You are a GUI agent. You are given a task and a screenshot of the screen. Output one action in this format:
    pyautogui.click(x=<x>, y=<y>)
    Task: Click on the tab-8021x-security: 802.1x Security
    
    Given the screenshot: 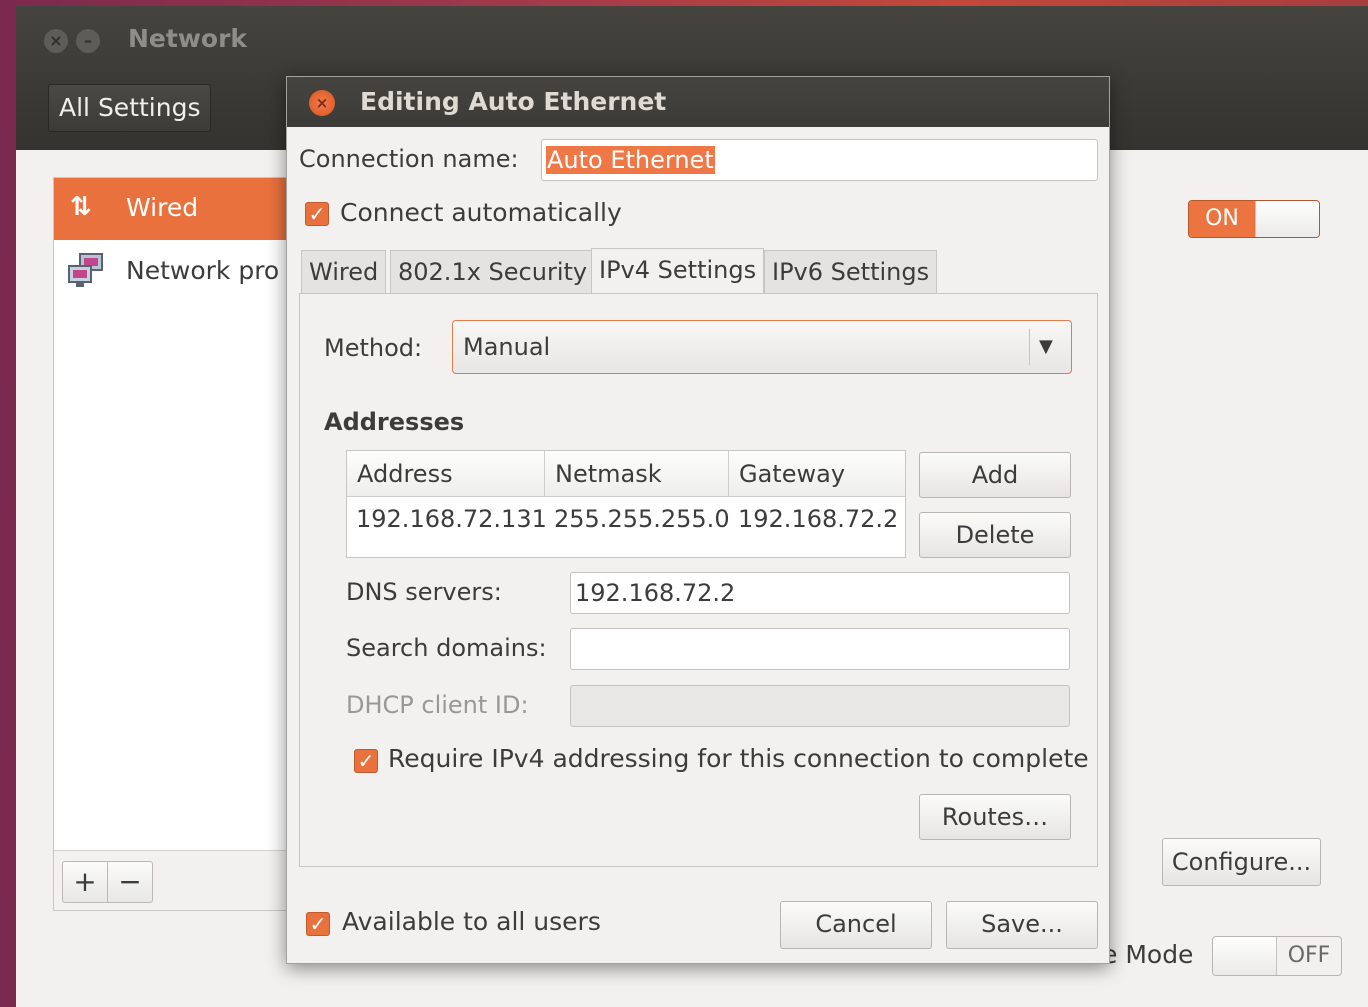 What is the action you would take?
    pyautogui.click(x=493, y=272)
    